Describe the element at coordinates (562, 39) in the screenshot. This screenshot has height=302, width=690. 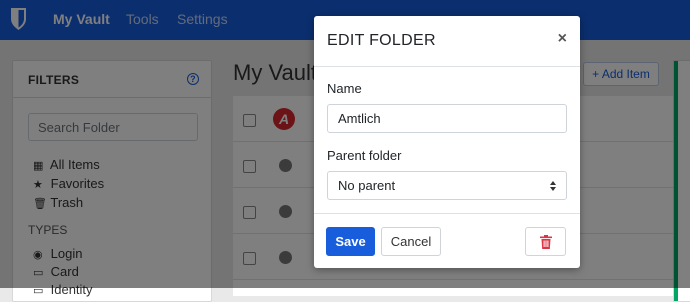
I see `close-icon: ×` at that location.